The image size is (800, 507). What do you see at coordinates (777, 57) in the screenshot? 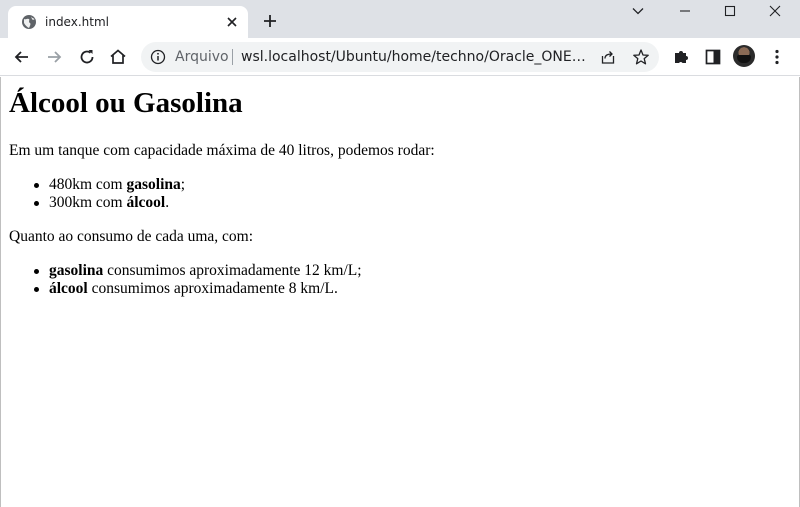
I see `more-menu-icon` at bounding box center [777, 57].